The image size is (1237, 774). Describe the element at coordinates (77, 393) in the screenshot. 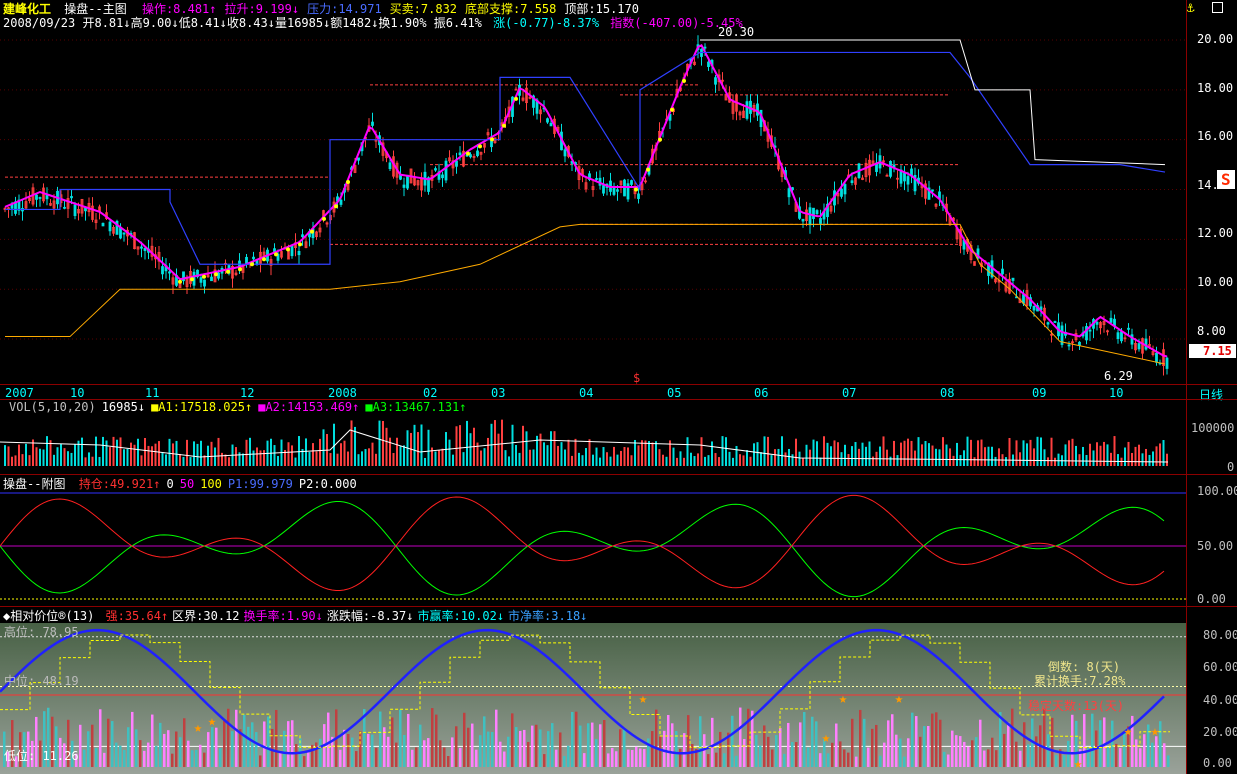

I see `time-label: 10` at that location.